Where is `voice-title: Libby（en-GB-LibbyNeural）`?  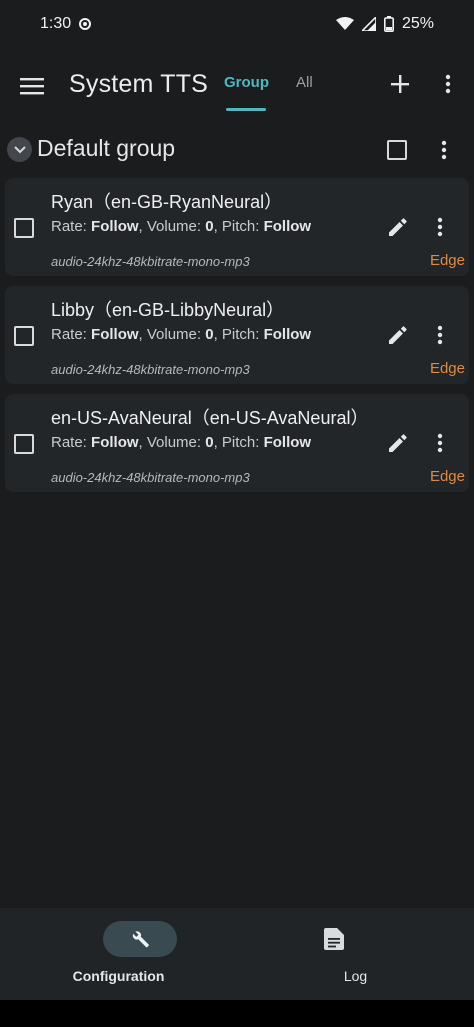 voice-title: Libby（en-GB-LibbyNeural） is located at coordinates (168, 310).